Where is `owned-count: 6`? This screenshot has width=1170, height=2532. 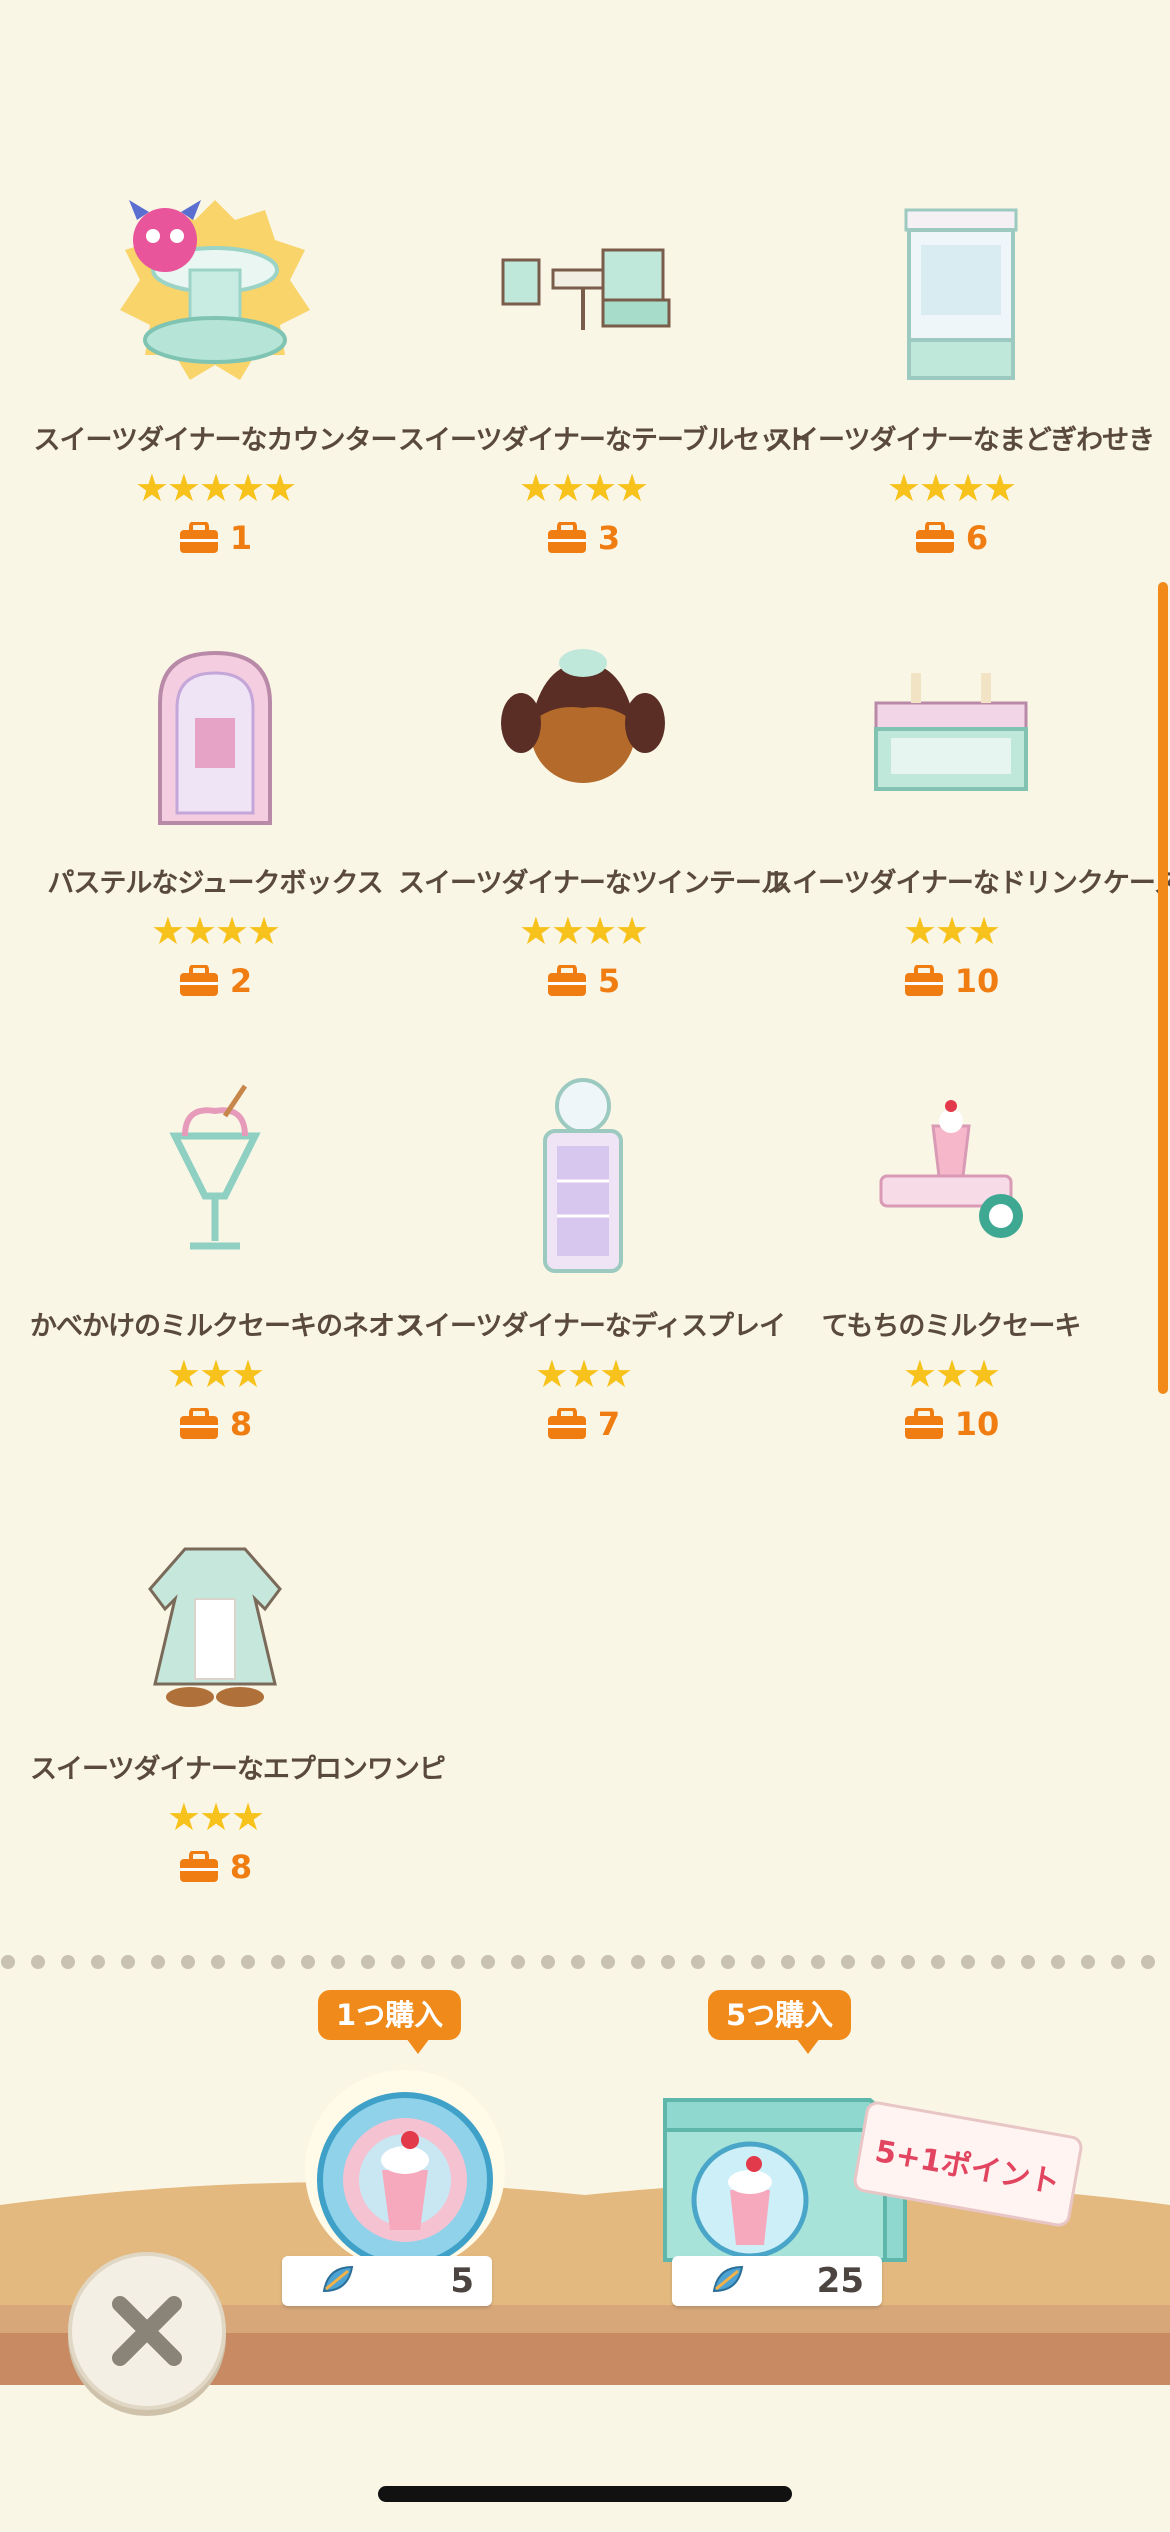
owned-count: 6 is located at coordinates (951, 538).